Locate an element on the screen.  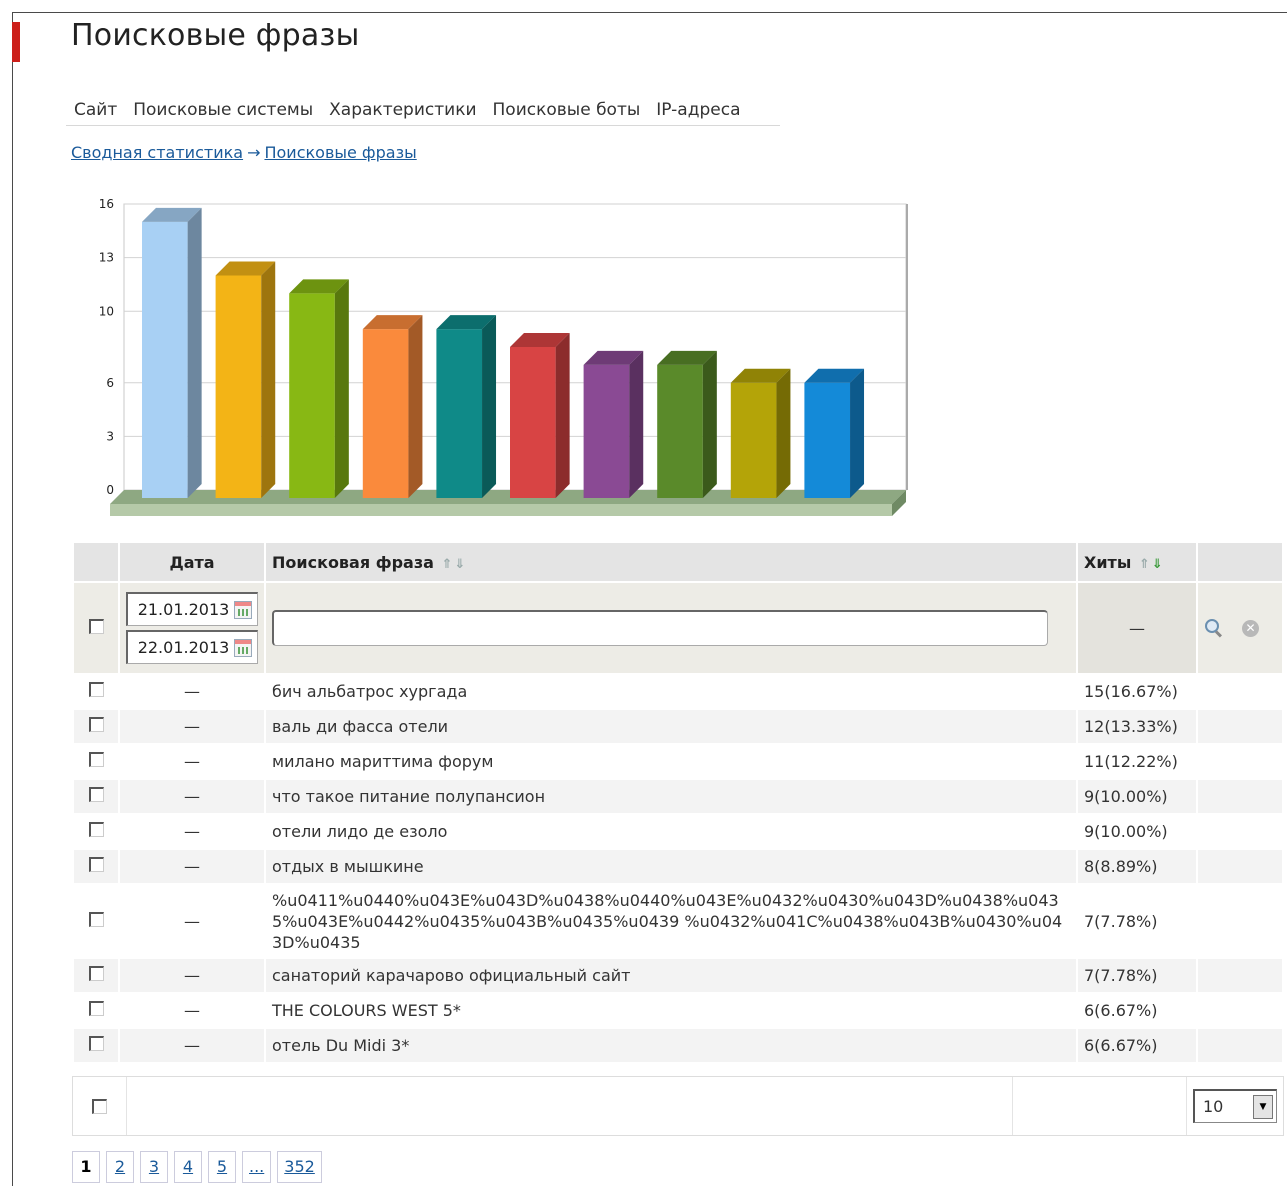
per-page-select: 10 ▼ is located at coordinates (1235, 1106).